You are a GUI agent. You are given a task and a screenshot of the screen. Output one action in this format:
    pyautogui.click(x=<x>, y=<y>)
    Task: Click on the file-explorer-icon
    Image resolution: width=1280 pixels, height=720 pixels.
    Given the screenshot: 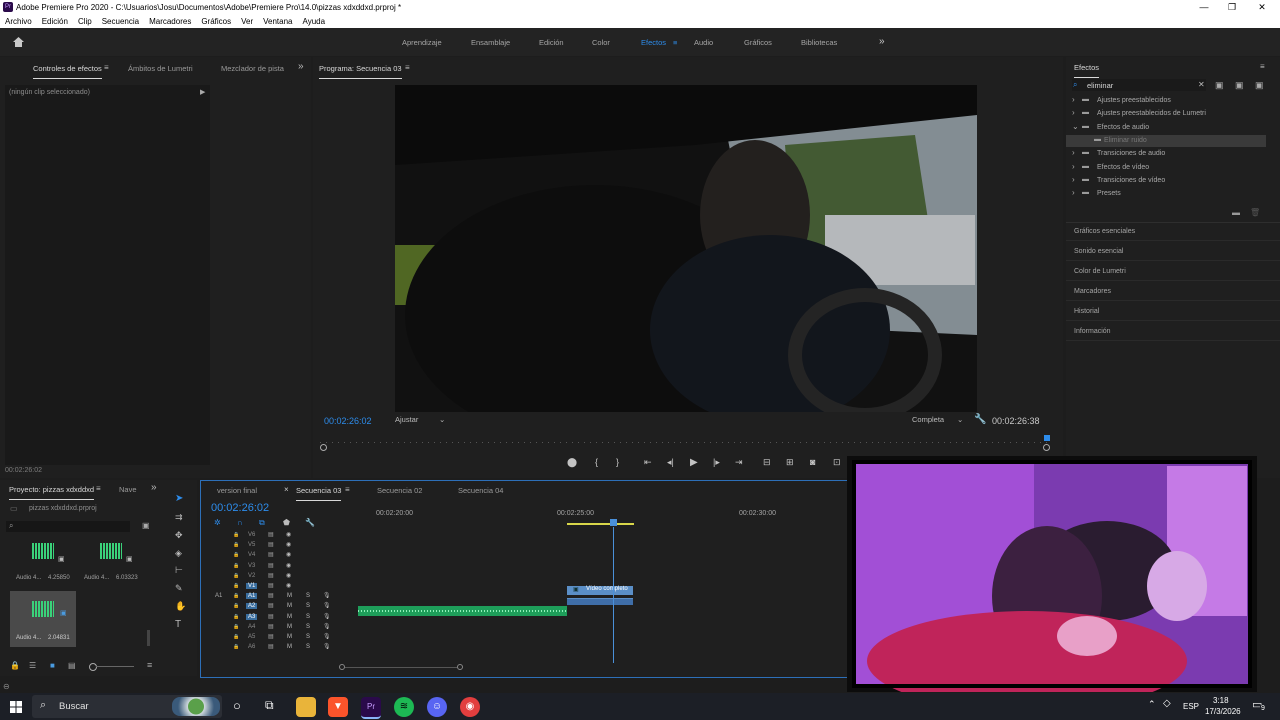 What is the action you would take?
    pyautogui.click(x=306, y=707)
    